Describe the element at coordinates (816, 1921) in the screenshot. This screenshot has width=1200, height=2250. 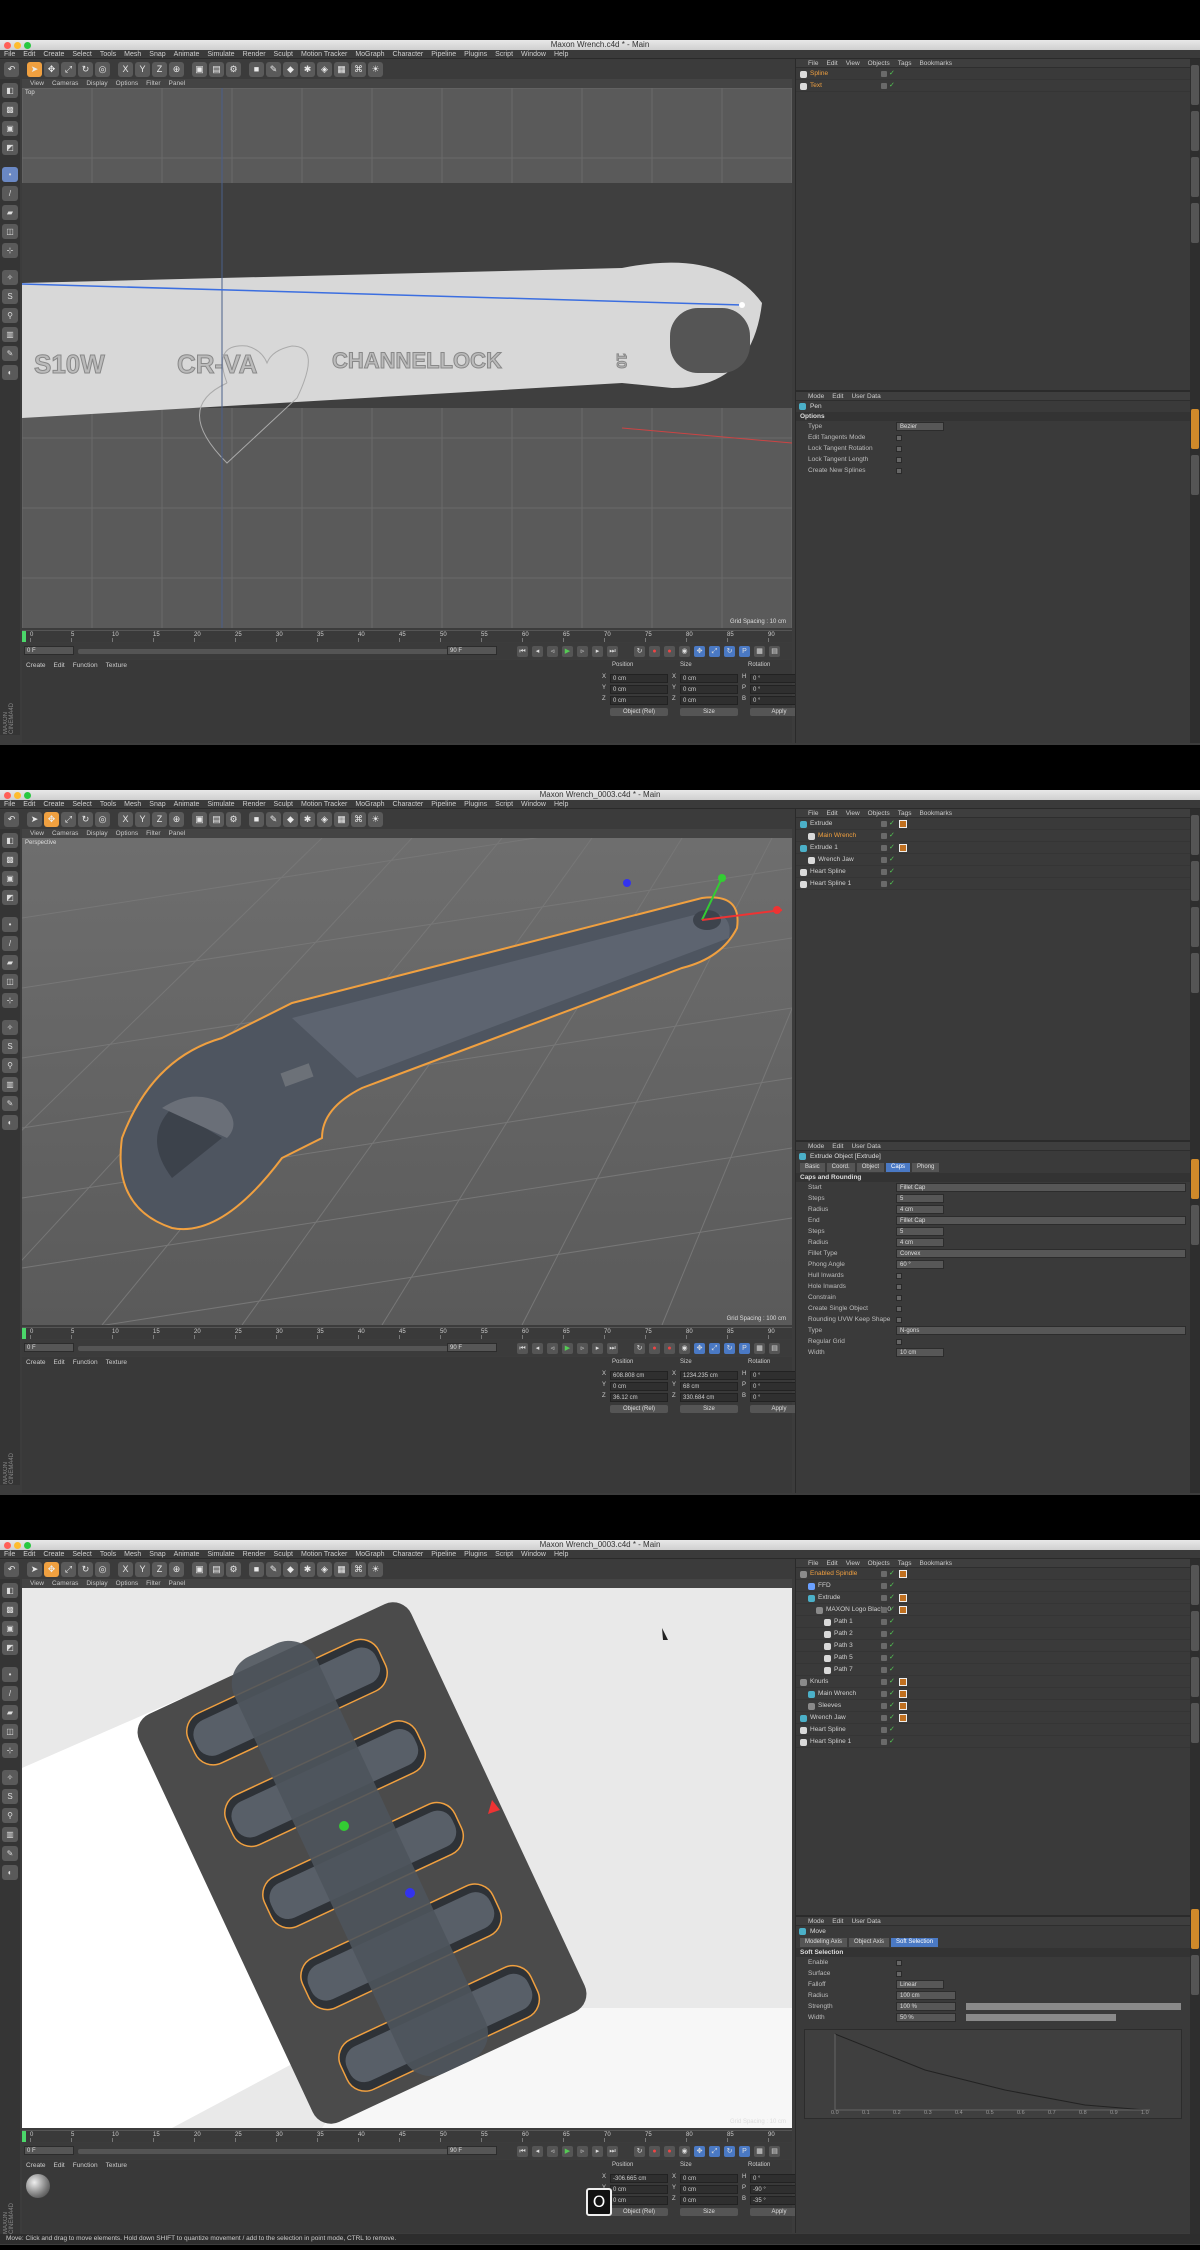
I see `attr-menu-mode: Mode` at that location.